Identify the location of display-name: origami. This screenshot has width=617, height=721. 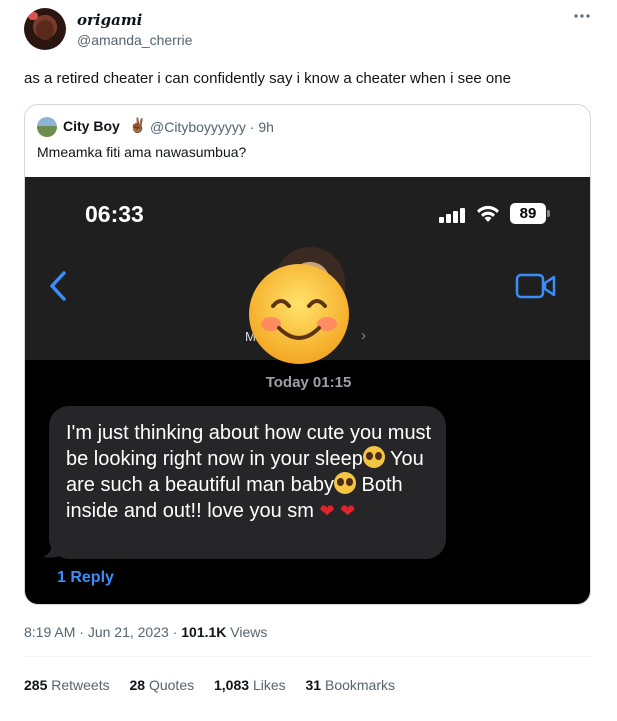
(109, 20).